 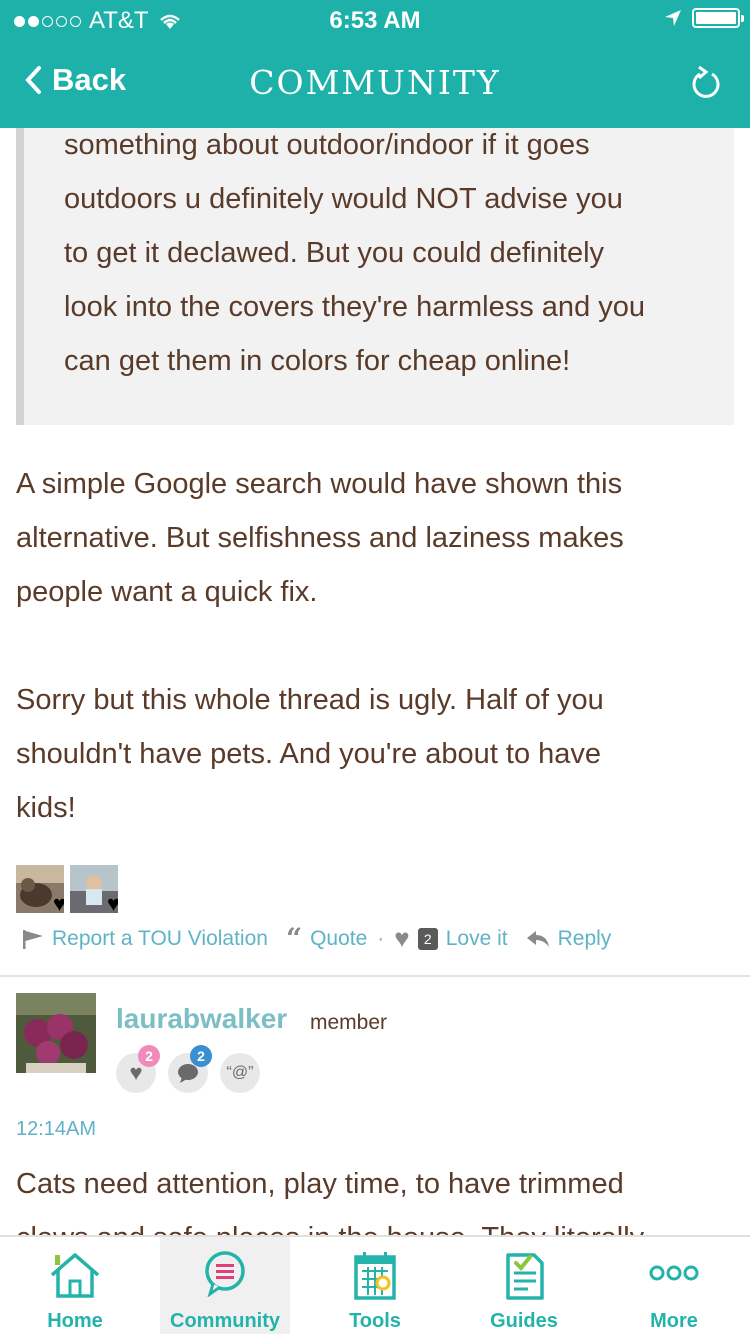 What do you see at coordinates (167, 592) in the screenshot?
I see `post-line: people want a quick fix.` at bounding box center [167, 592].